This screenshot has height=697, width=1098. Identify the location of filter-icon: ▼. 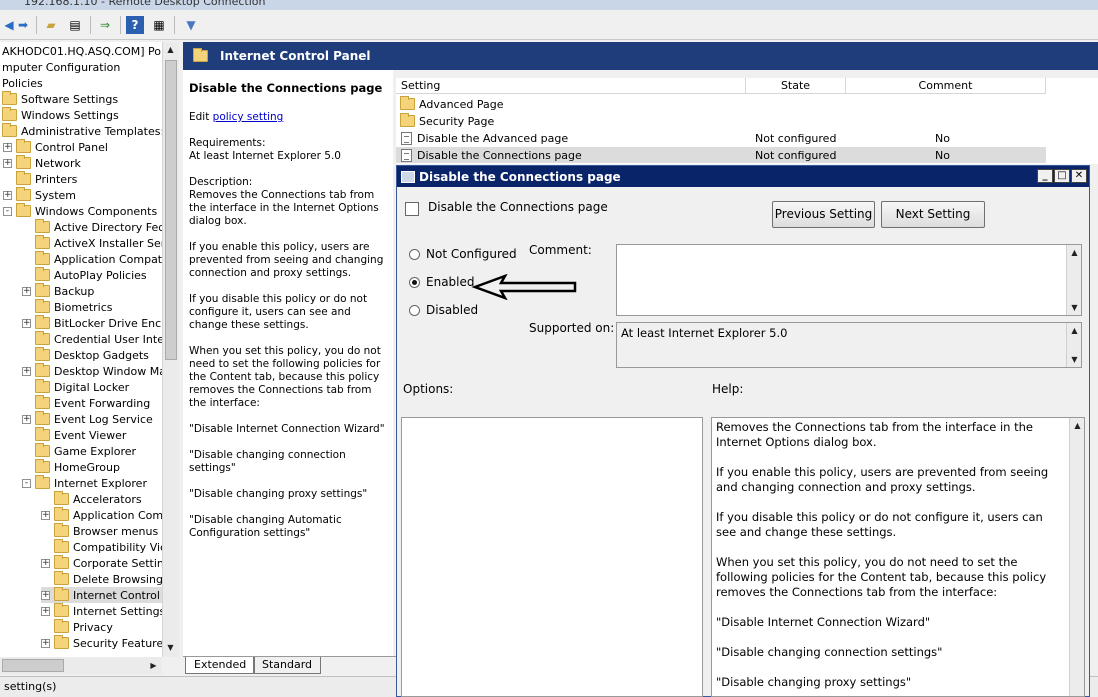
(191, 25).